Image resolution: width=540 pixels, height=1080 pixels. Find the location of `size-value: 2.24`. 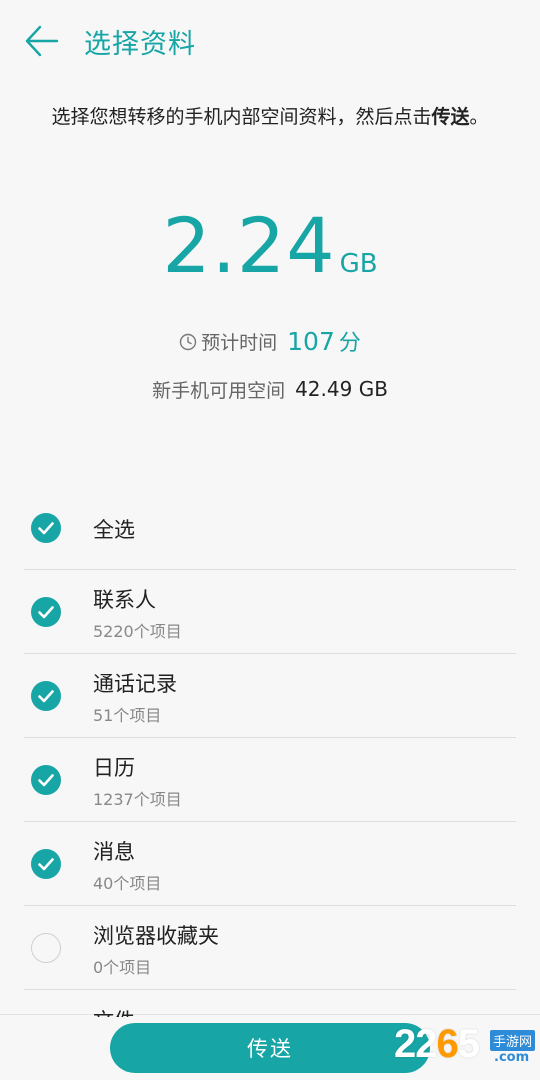

size-value: 2.24 is located at coordinates (249, 245).